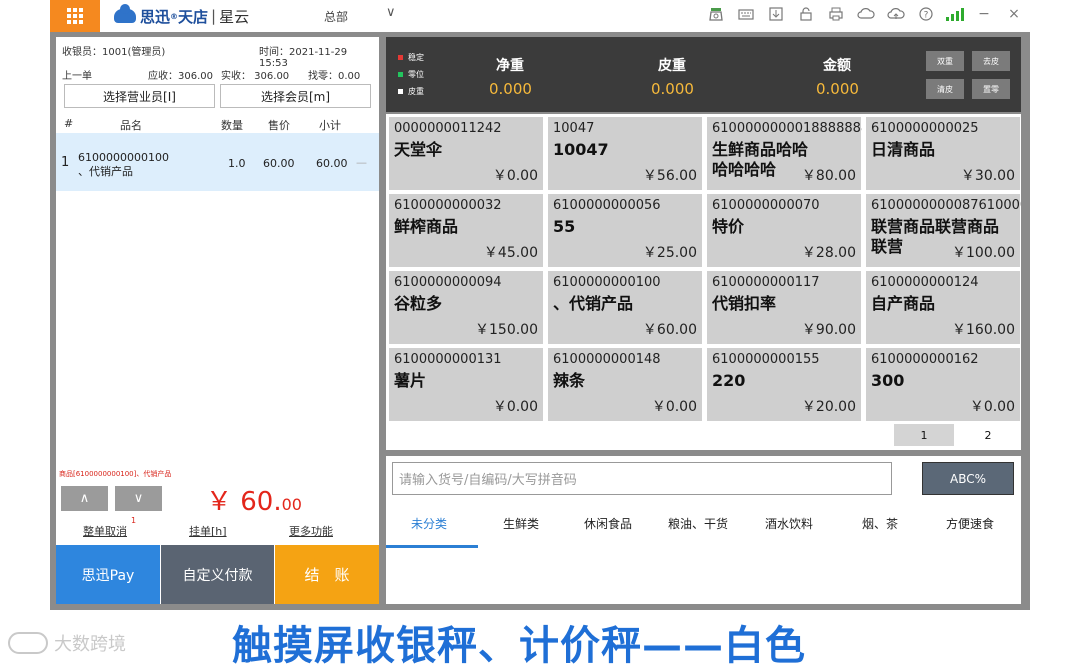 The height and width of the screenshot is (671, 1080). What do you see at coordinates (303, 58) in the screenshot?
I see `time-label: 时间：2021-11-29 15:53` at bounding box center [303, 58].